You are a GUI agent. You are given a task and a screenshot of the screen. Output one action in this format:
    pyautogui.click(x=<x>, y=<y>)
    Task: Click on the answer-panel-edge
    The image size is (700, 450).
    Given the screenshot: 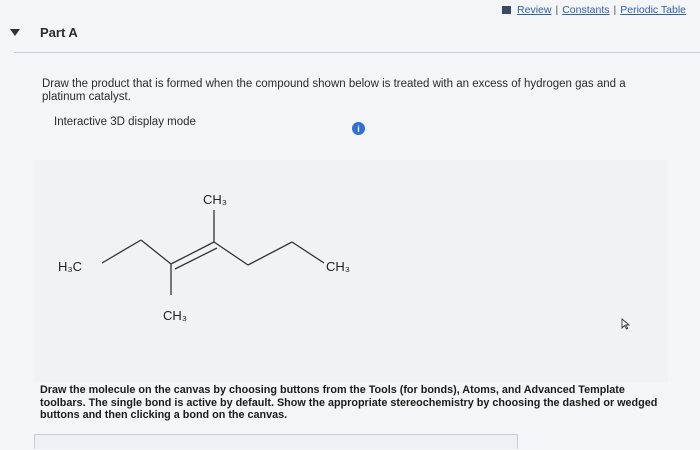 What is the action you would take?
    pyautogui.click(x=276, y=441)
    